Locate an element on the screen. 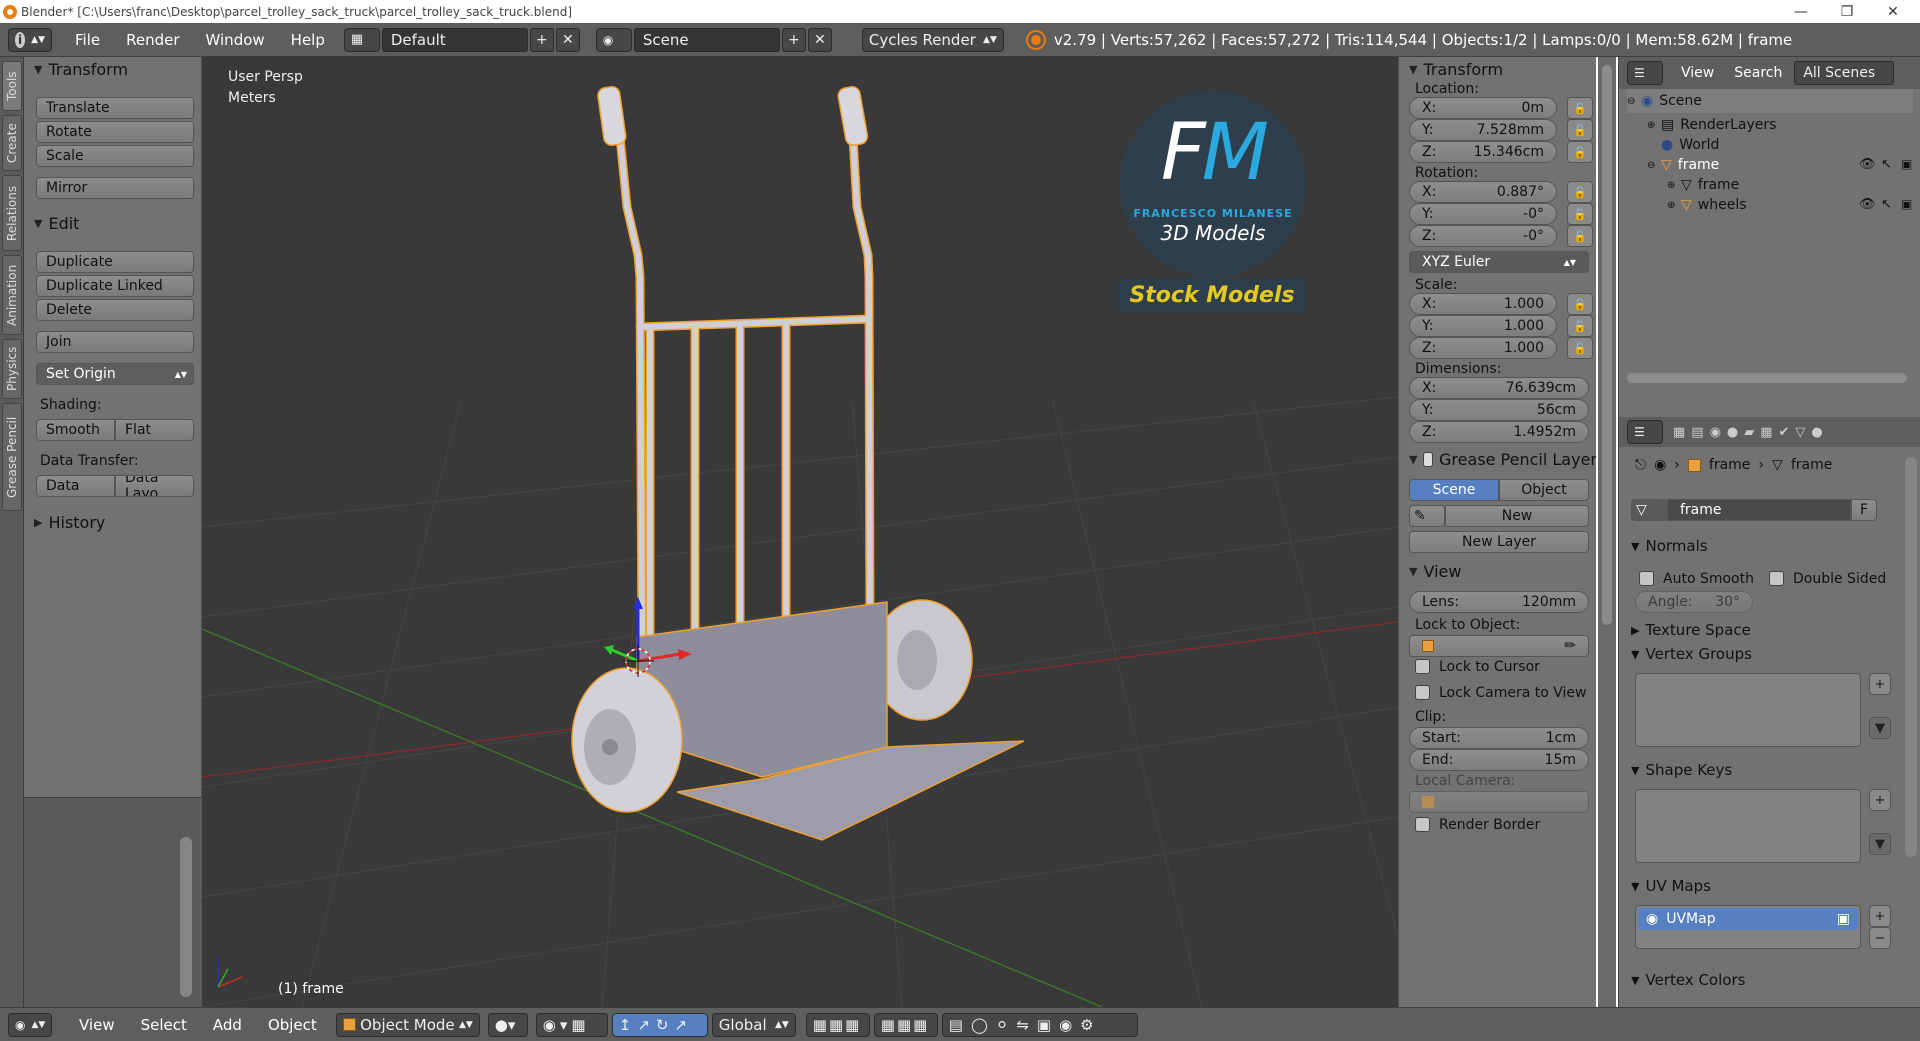 The height and width of the screenshot is (1041, 1920). uv-maps-panel-header: ▼ UV Maps is located at coordinates (1769, 886).